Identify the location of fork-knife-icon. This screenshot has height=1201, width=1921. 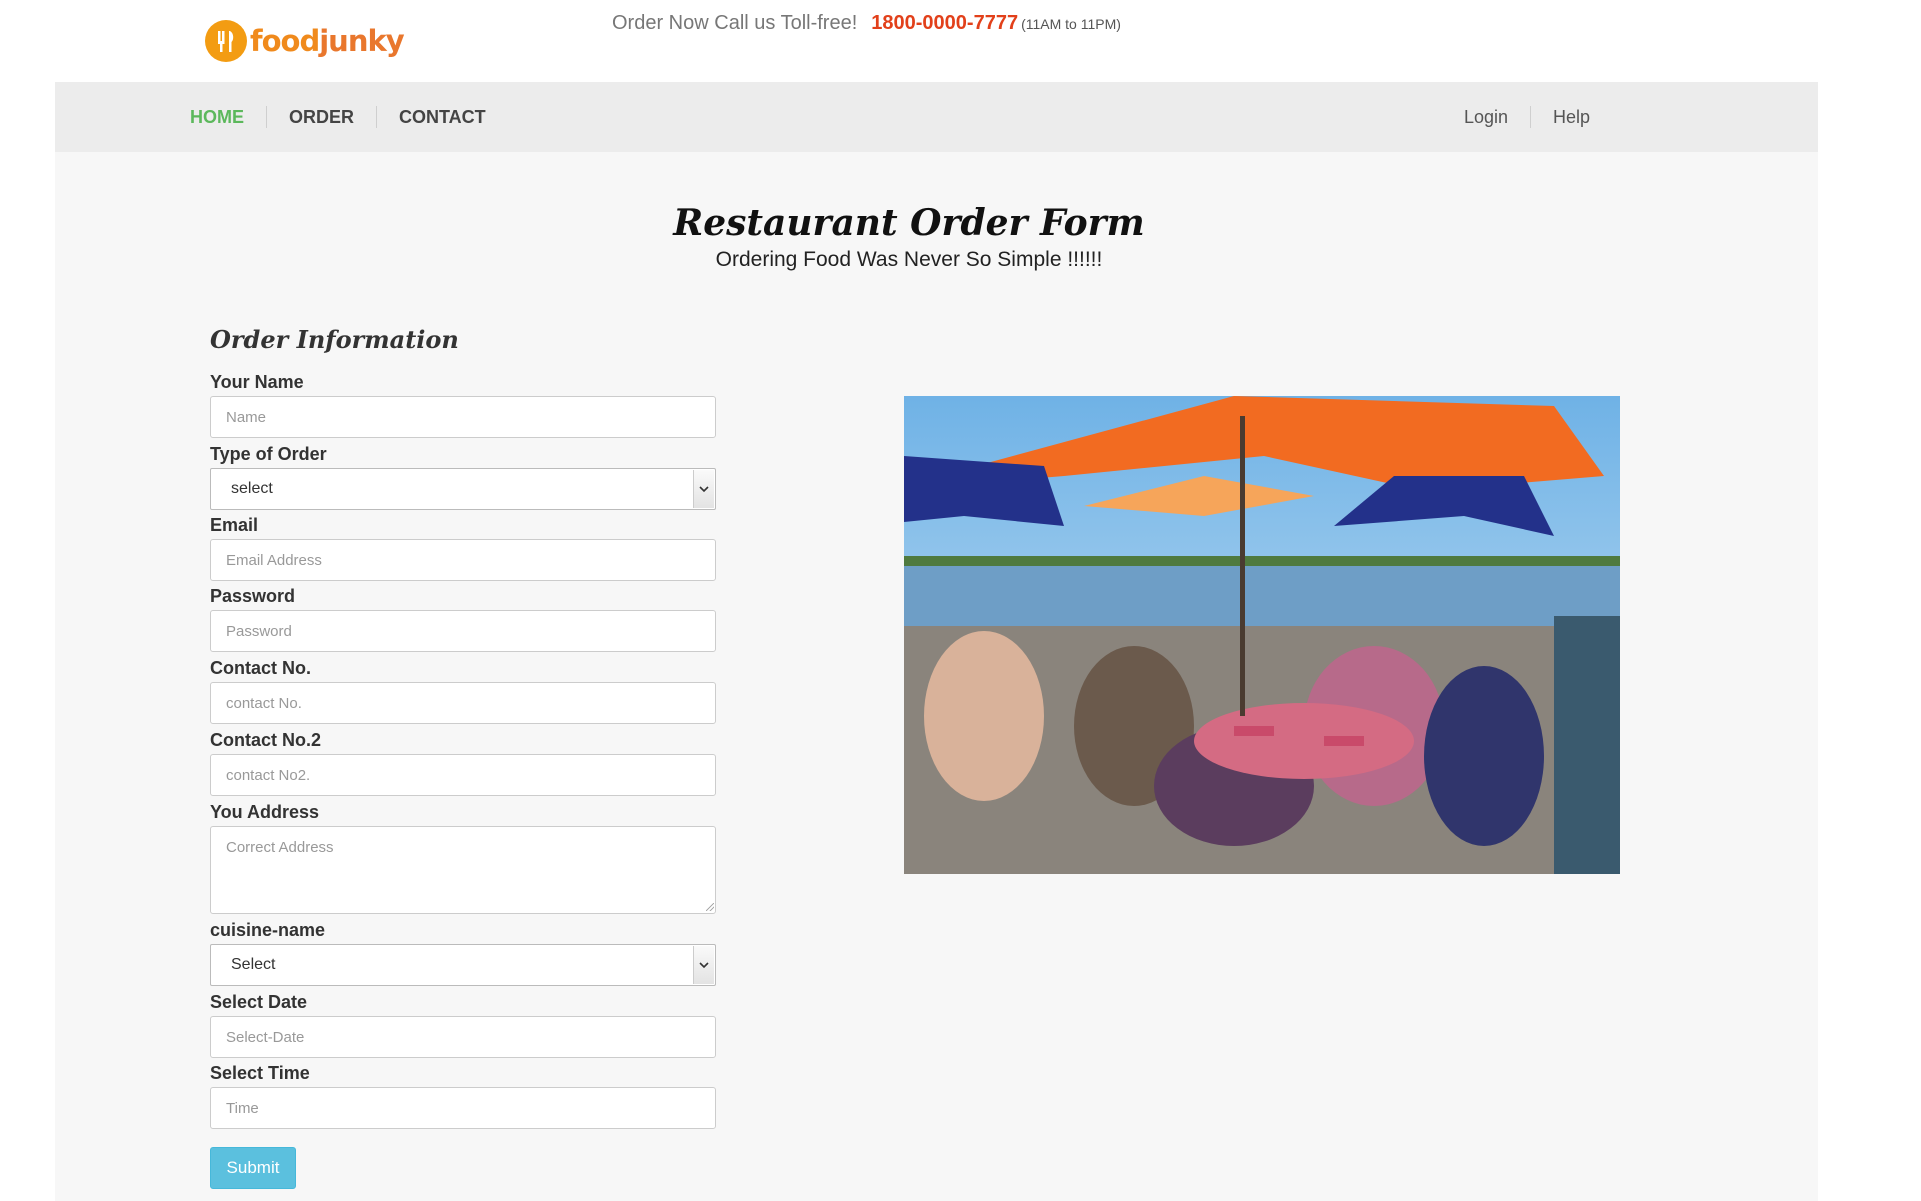
(226, 41).